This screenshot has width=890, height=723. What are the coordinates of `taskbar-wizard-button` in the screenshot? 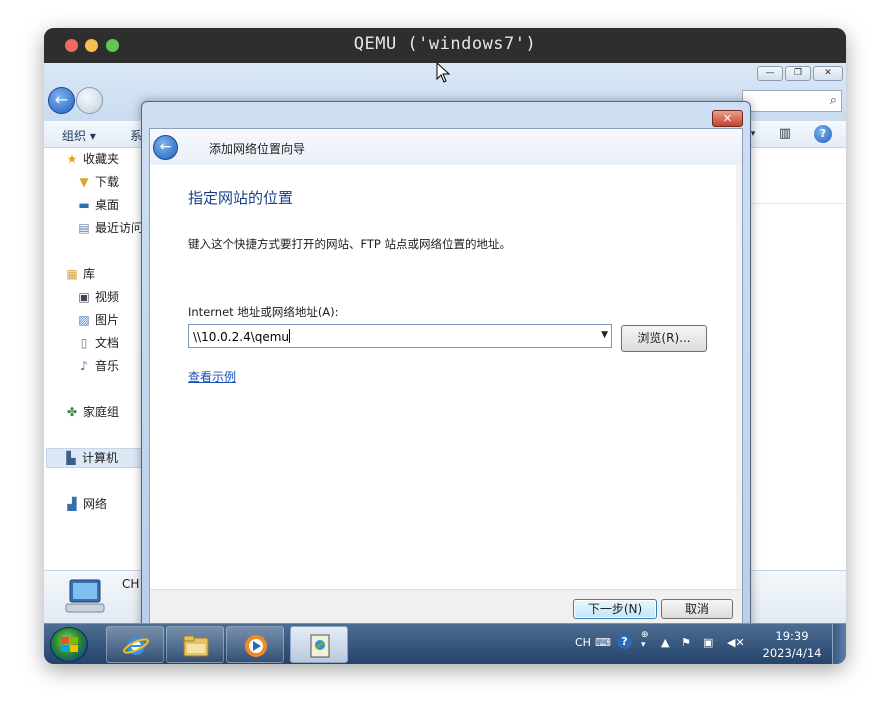 It's located at (319, 644).